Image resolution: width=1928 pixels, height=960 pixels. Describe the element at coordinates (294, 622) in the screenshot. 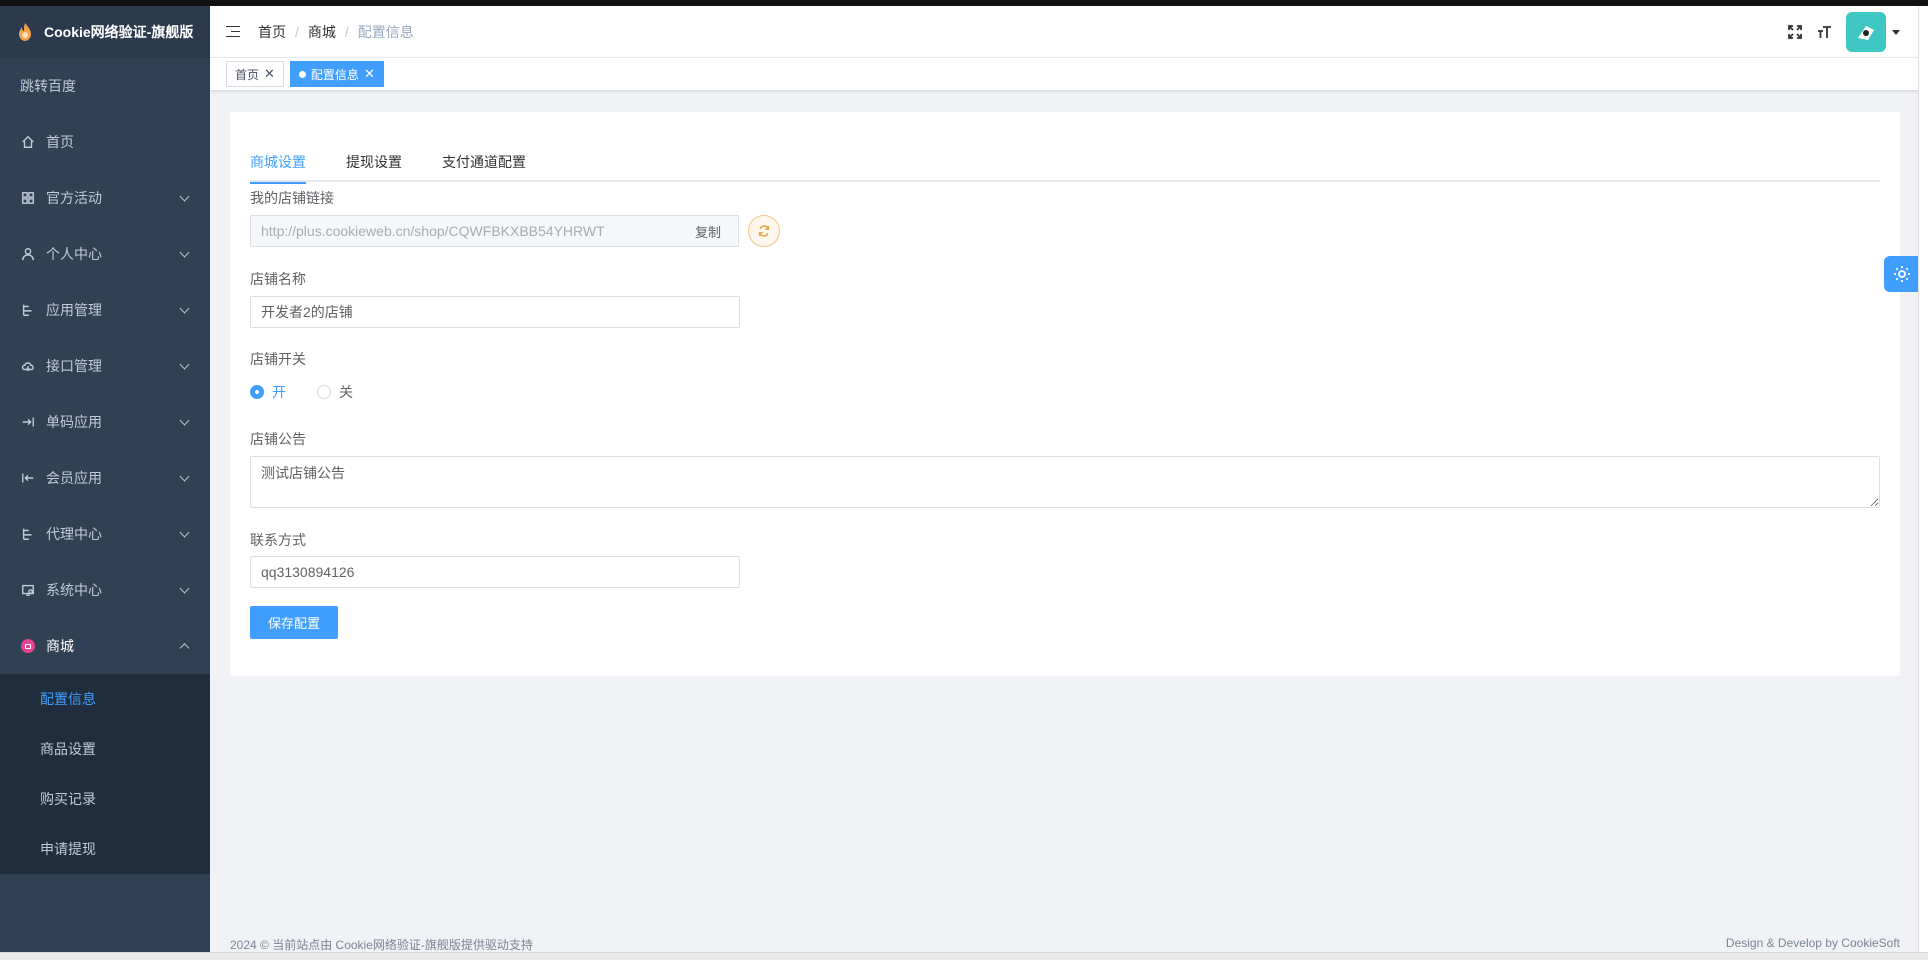

I see `save-config-button: 保存配置` at that location.